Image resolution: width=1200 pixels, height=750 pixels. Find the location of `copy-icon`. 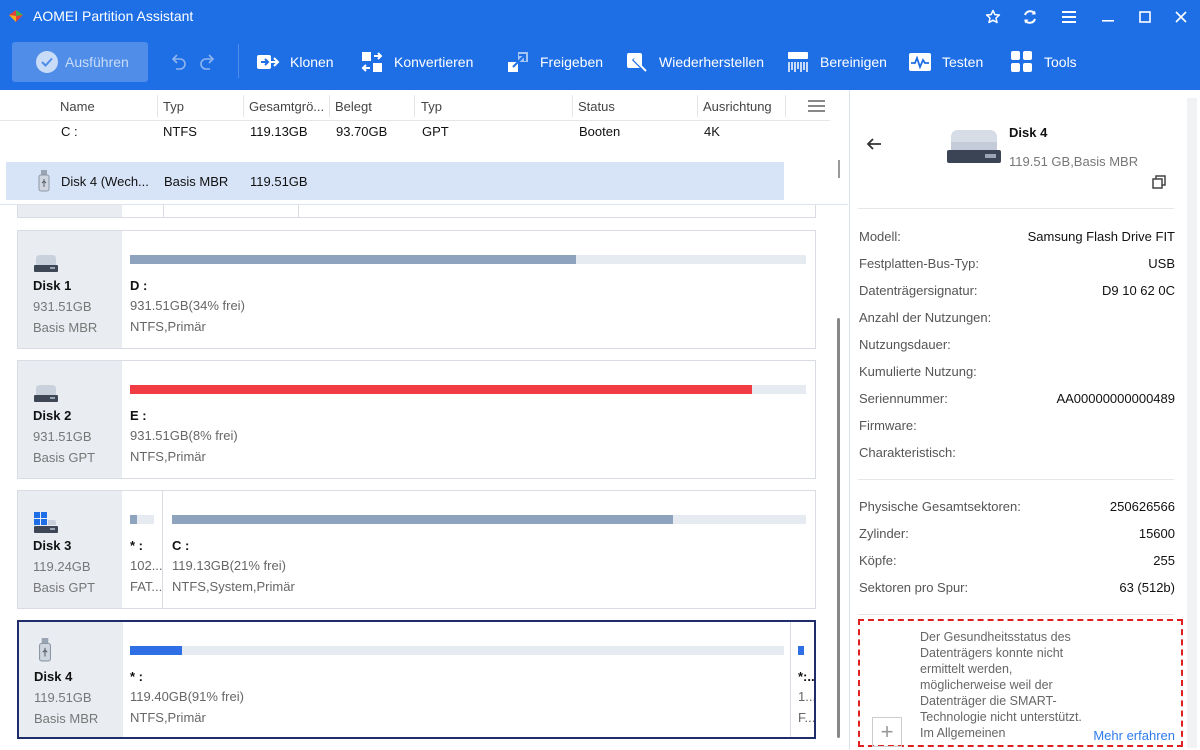

copy-icon is located at coordinates (1159, 182).